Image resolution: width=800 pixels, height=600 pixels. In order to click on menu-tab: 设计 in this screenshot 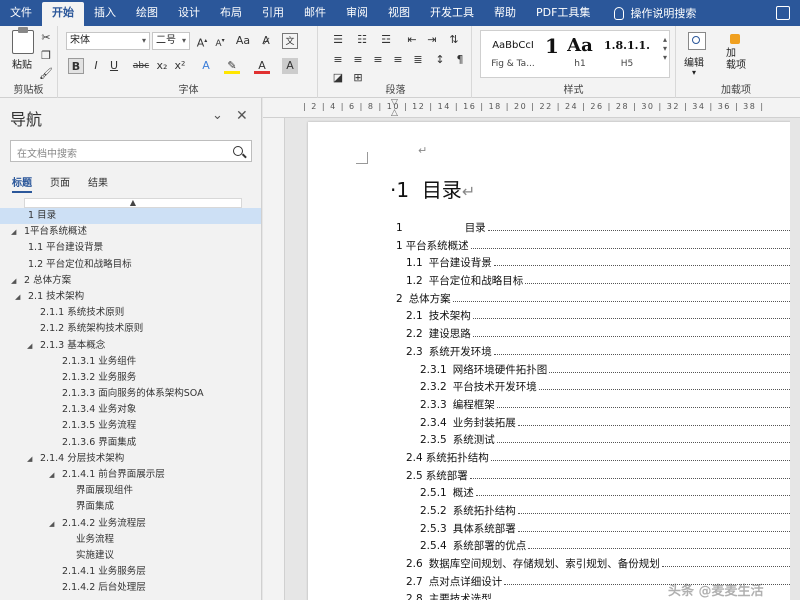, I will do `click(189, 13)`.